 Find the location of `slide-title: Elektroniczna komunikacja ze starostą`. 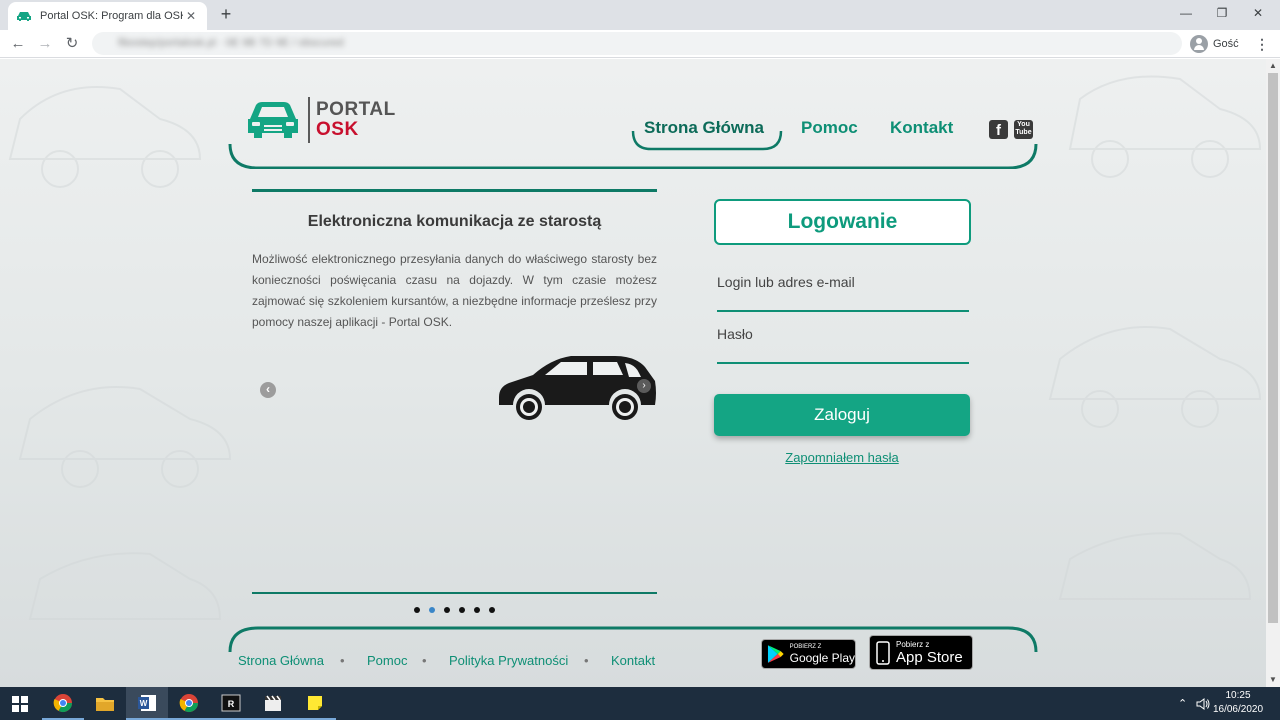

slide-title: Elektroniczna komunikacja ze starostą is located at coordinates (454, 221).